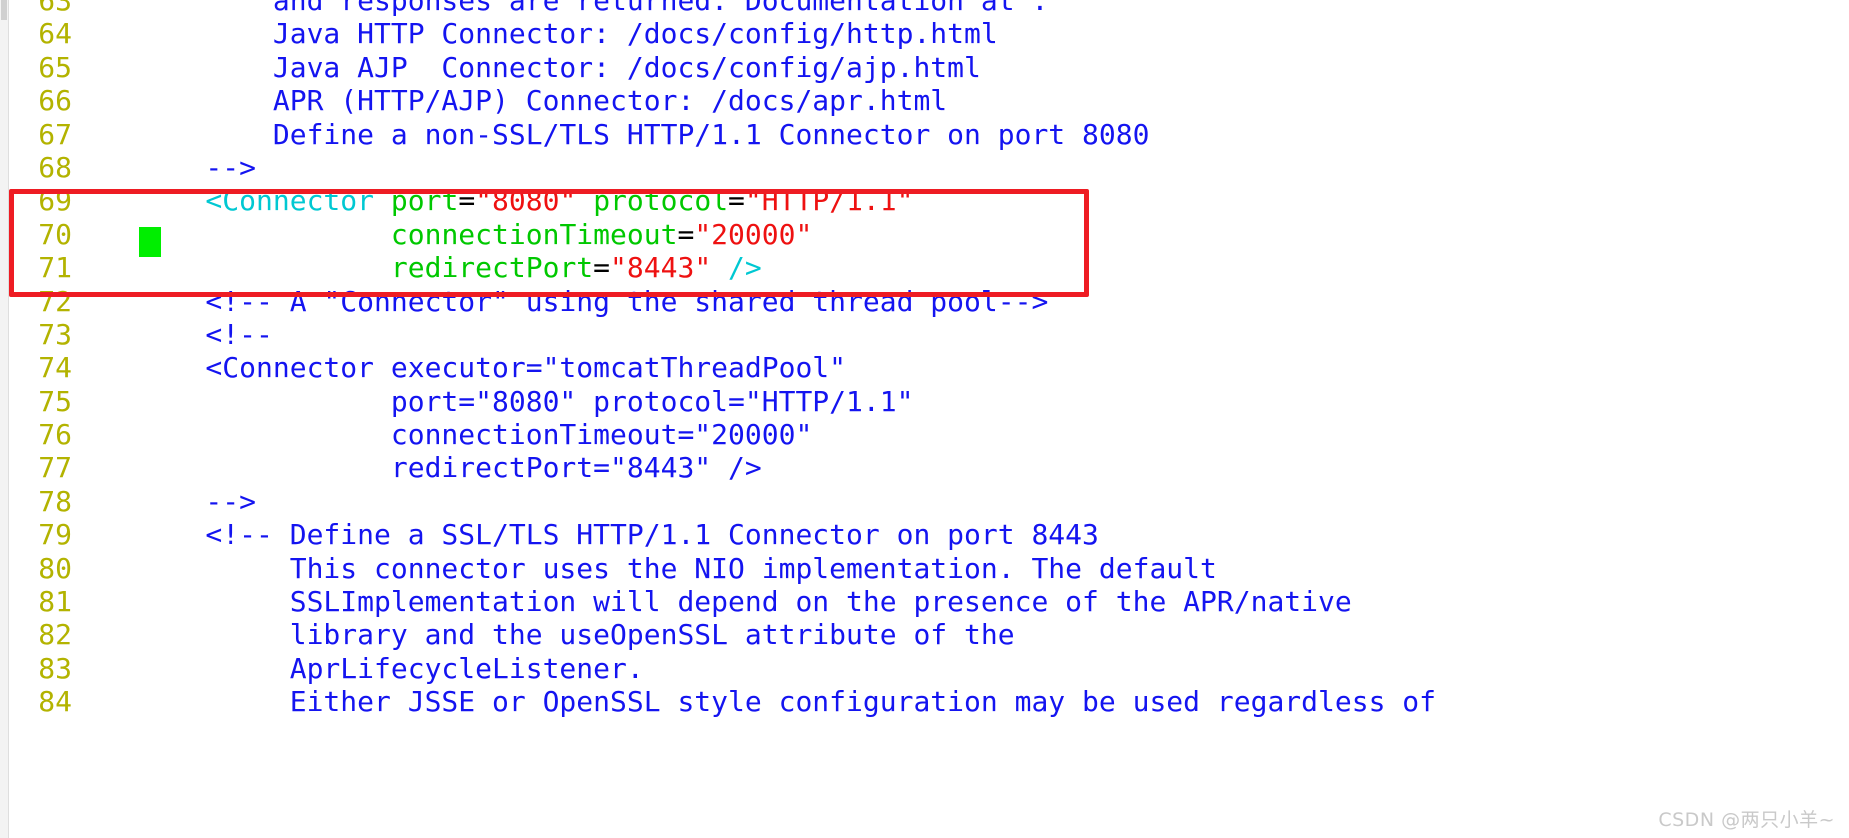 The width and height of the screenshot is (1849, 838). Describe the element at coordinates (55, 201) in the screenshot. I see `line-number: 69` at that location.